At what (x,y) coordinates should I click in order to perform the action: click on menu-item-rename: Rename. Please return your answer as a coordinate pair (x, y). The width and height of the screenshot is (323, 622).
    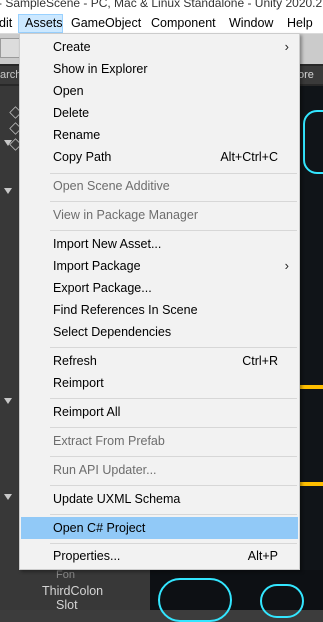
    Looking at the image, I should click on (159, 135).